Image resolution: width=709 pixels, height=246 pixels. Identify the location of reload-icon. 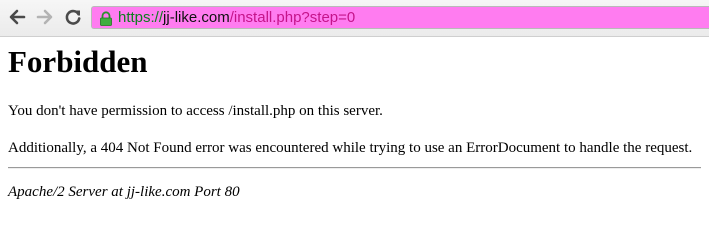
(73, 17).